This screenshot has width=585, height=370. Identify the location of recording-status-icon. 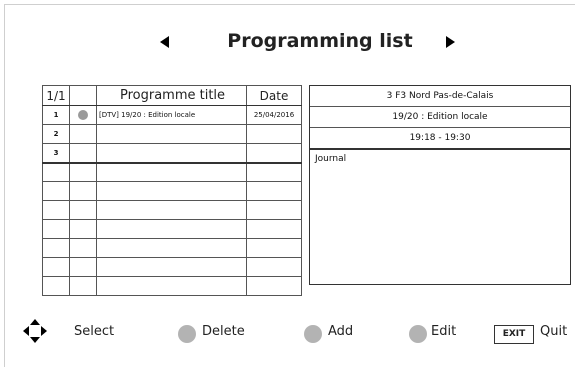
(83, 115).